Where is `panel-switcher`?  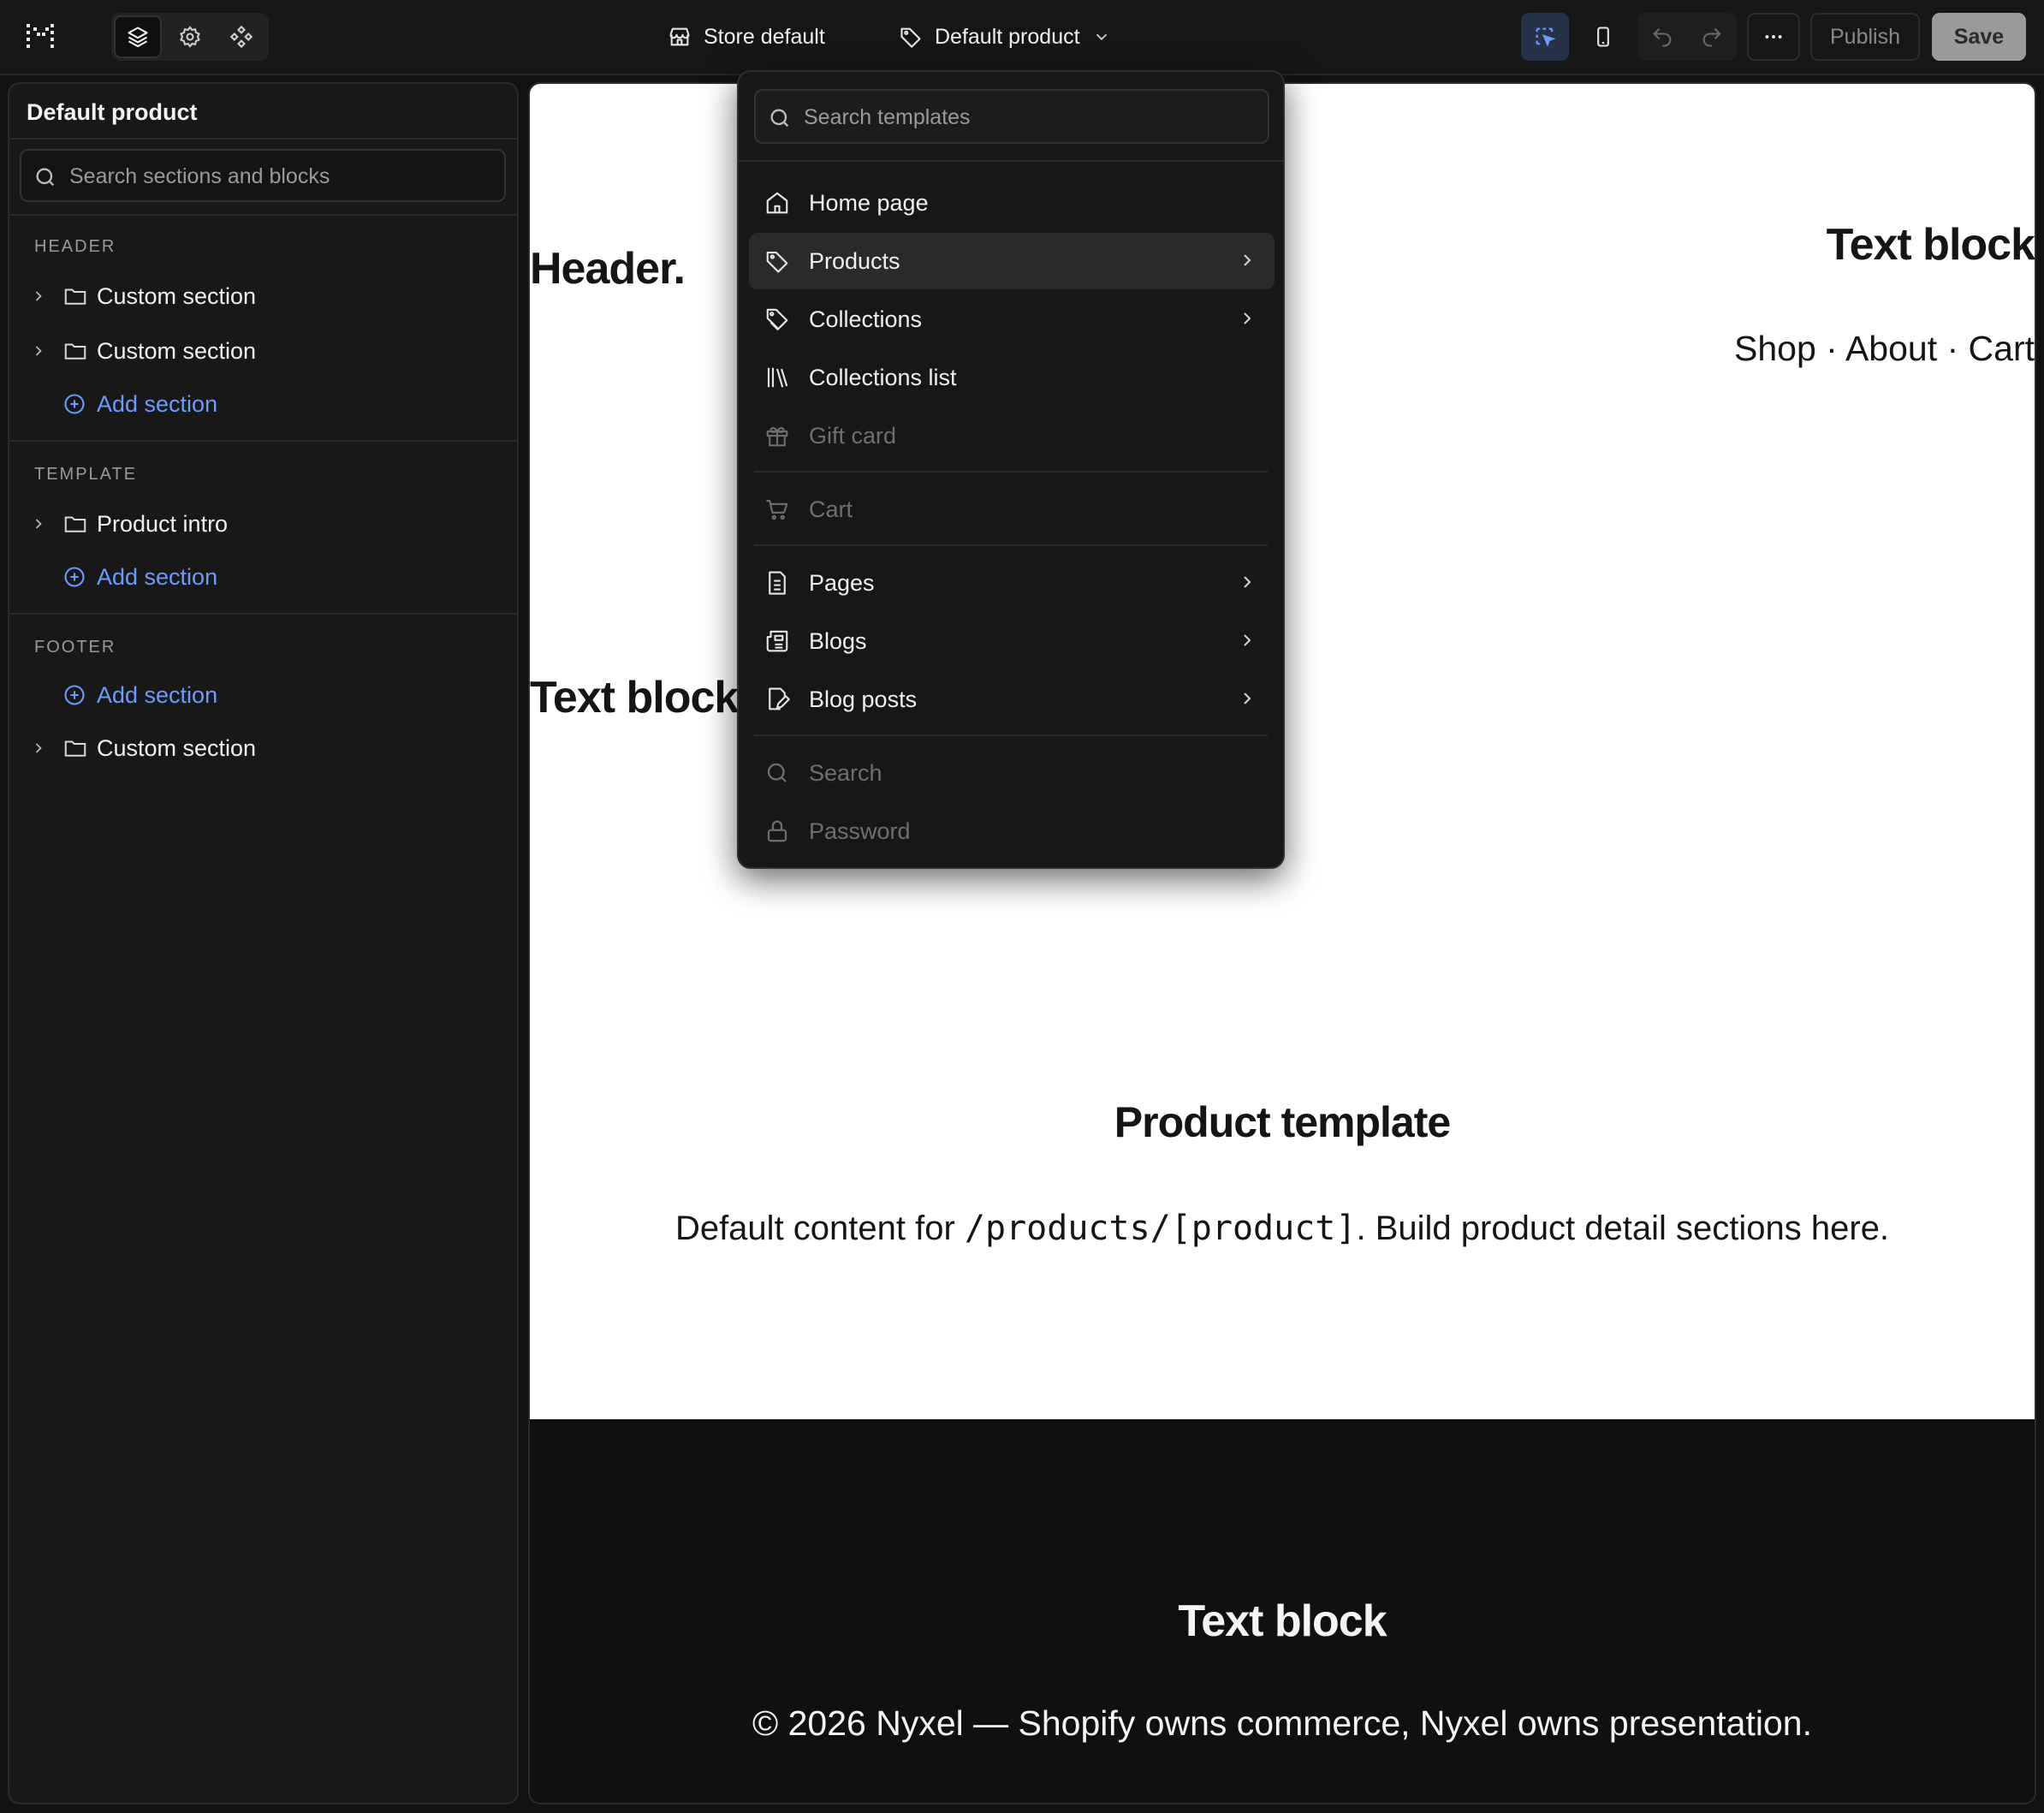
panel-switcher is located at coordinates (190, 37).